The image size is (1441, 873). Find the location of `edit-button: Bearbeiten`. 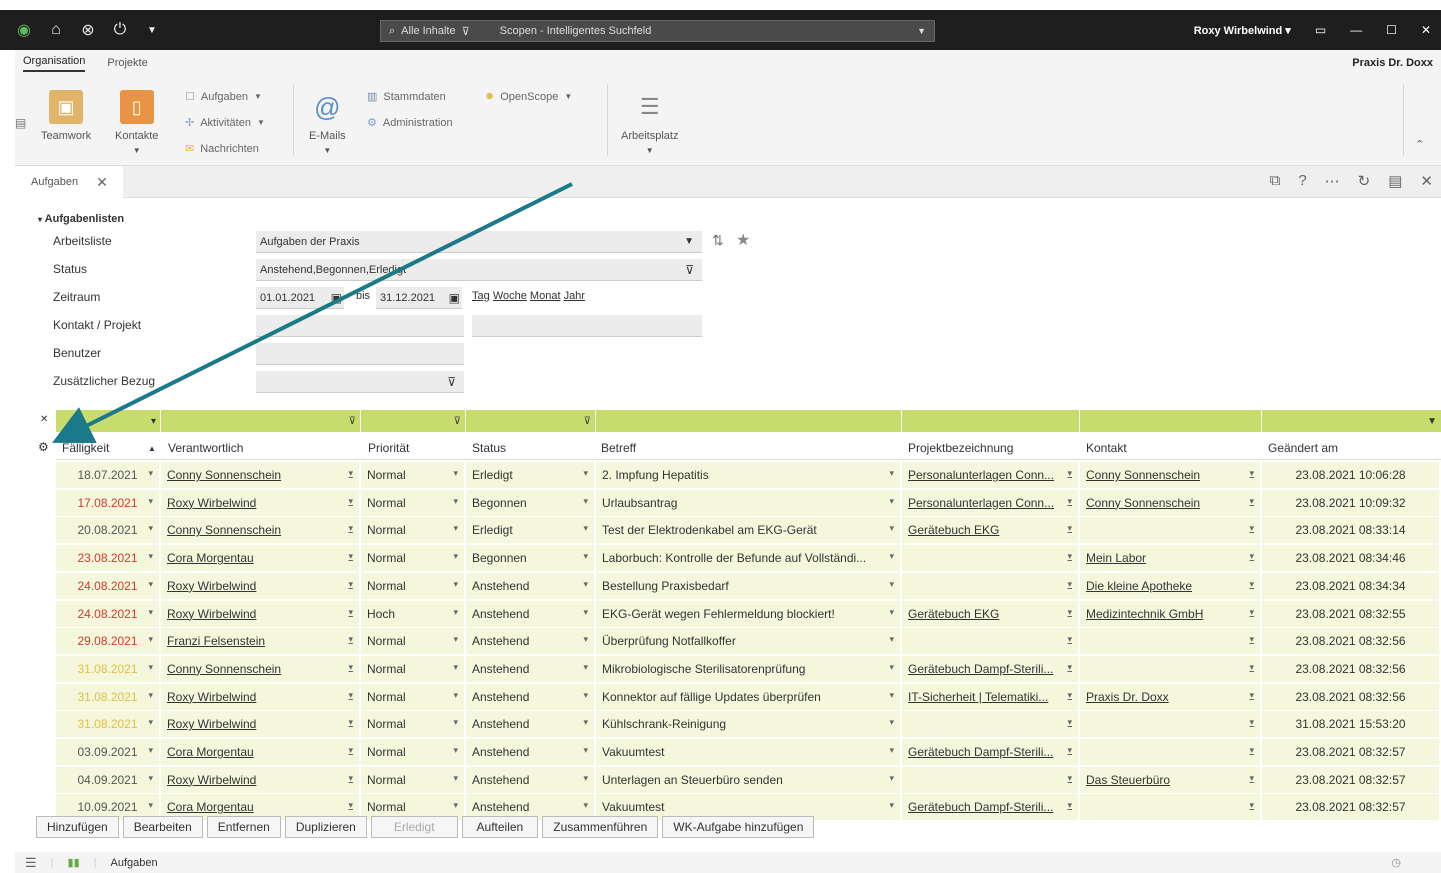

edit-button: Bearbeiten is located at coordinates (162, 827).